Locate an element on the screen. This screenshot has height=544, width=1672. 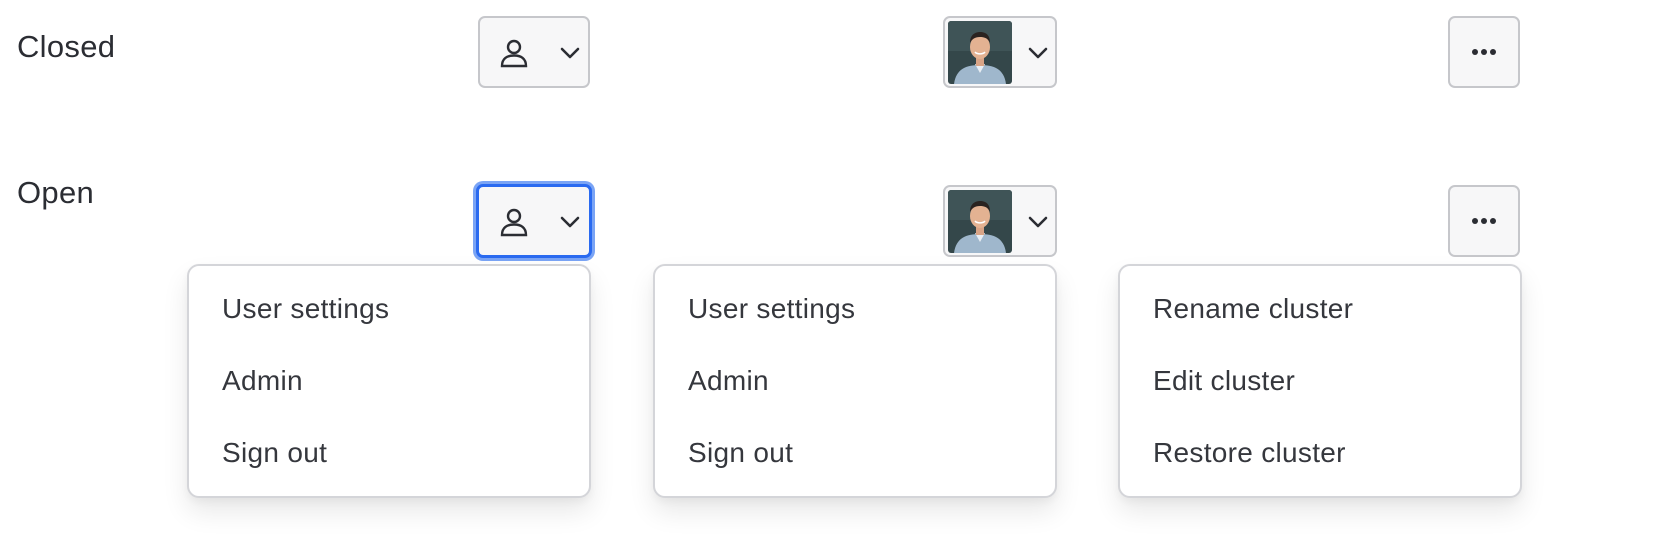
avatar-menu-button-closed is located at coordinates (1000, 52).